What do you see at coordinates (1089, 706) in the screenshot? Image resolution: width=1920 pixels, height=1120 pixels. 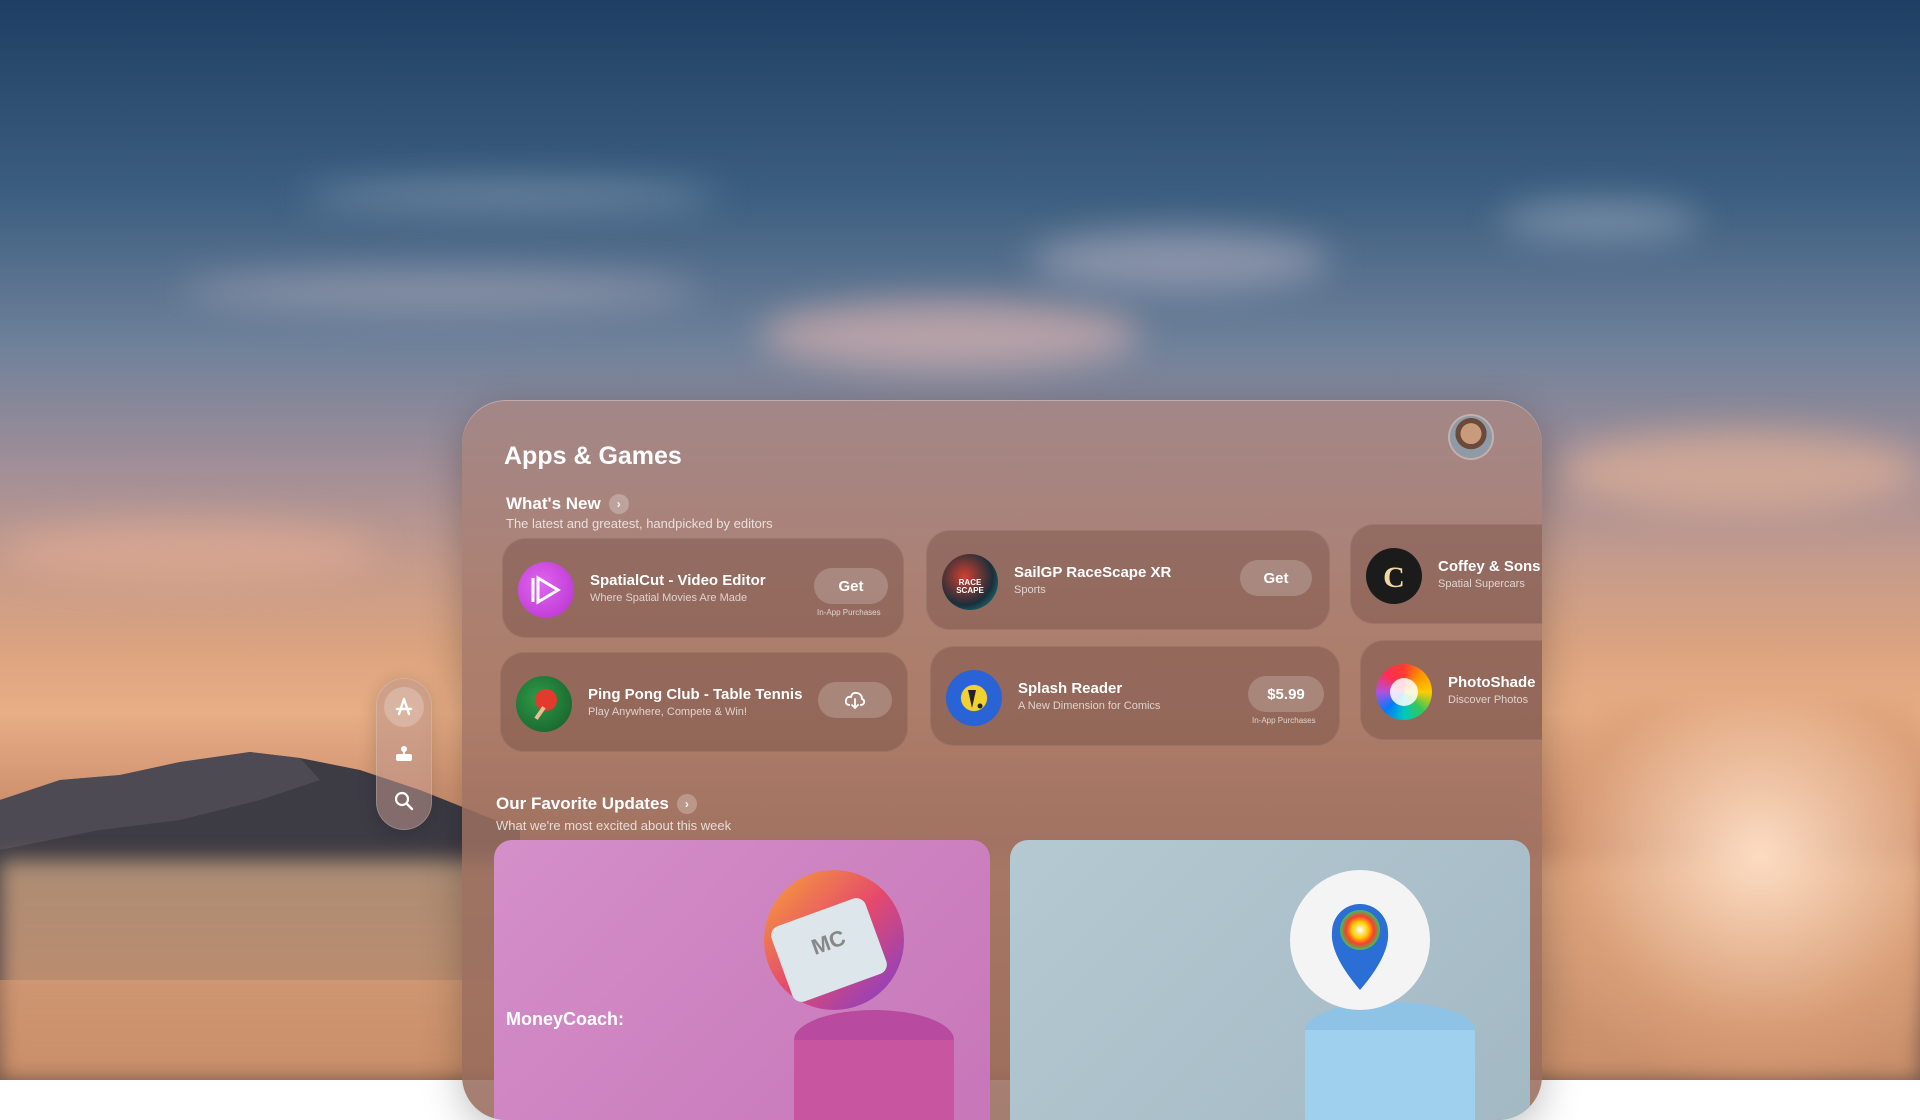 I see `app-subtitle: A New Dimension for Comics` at bounding box center [1089, 706].